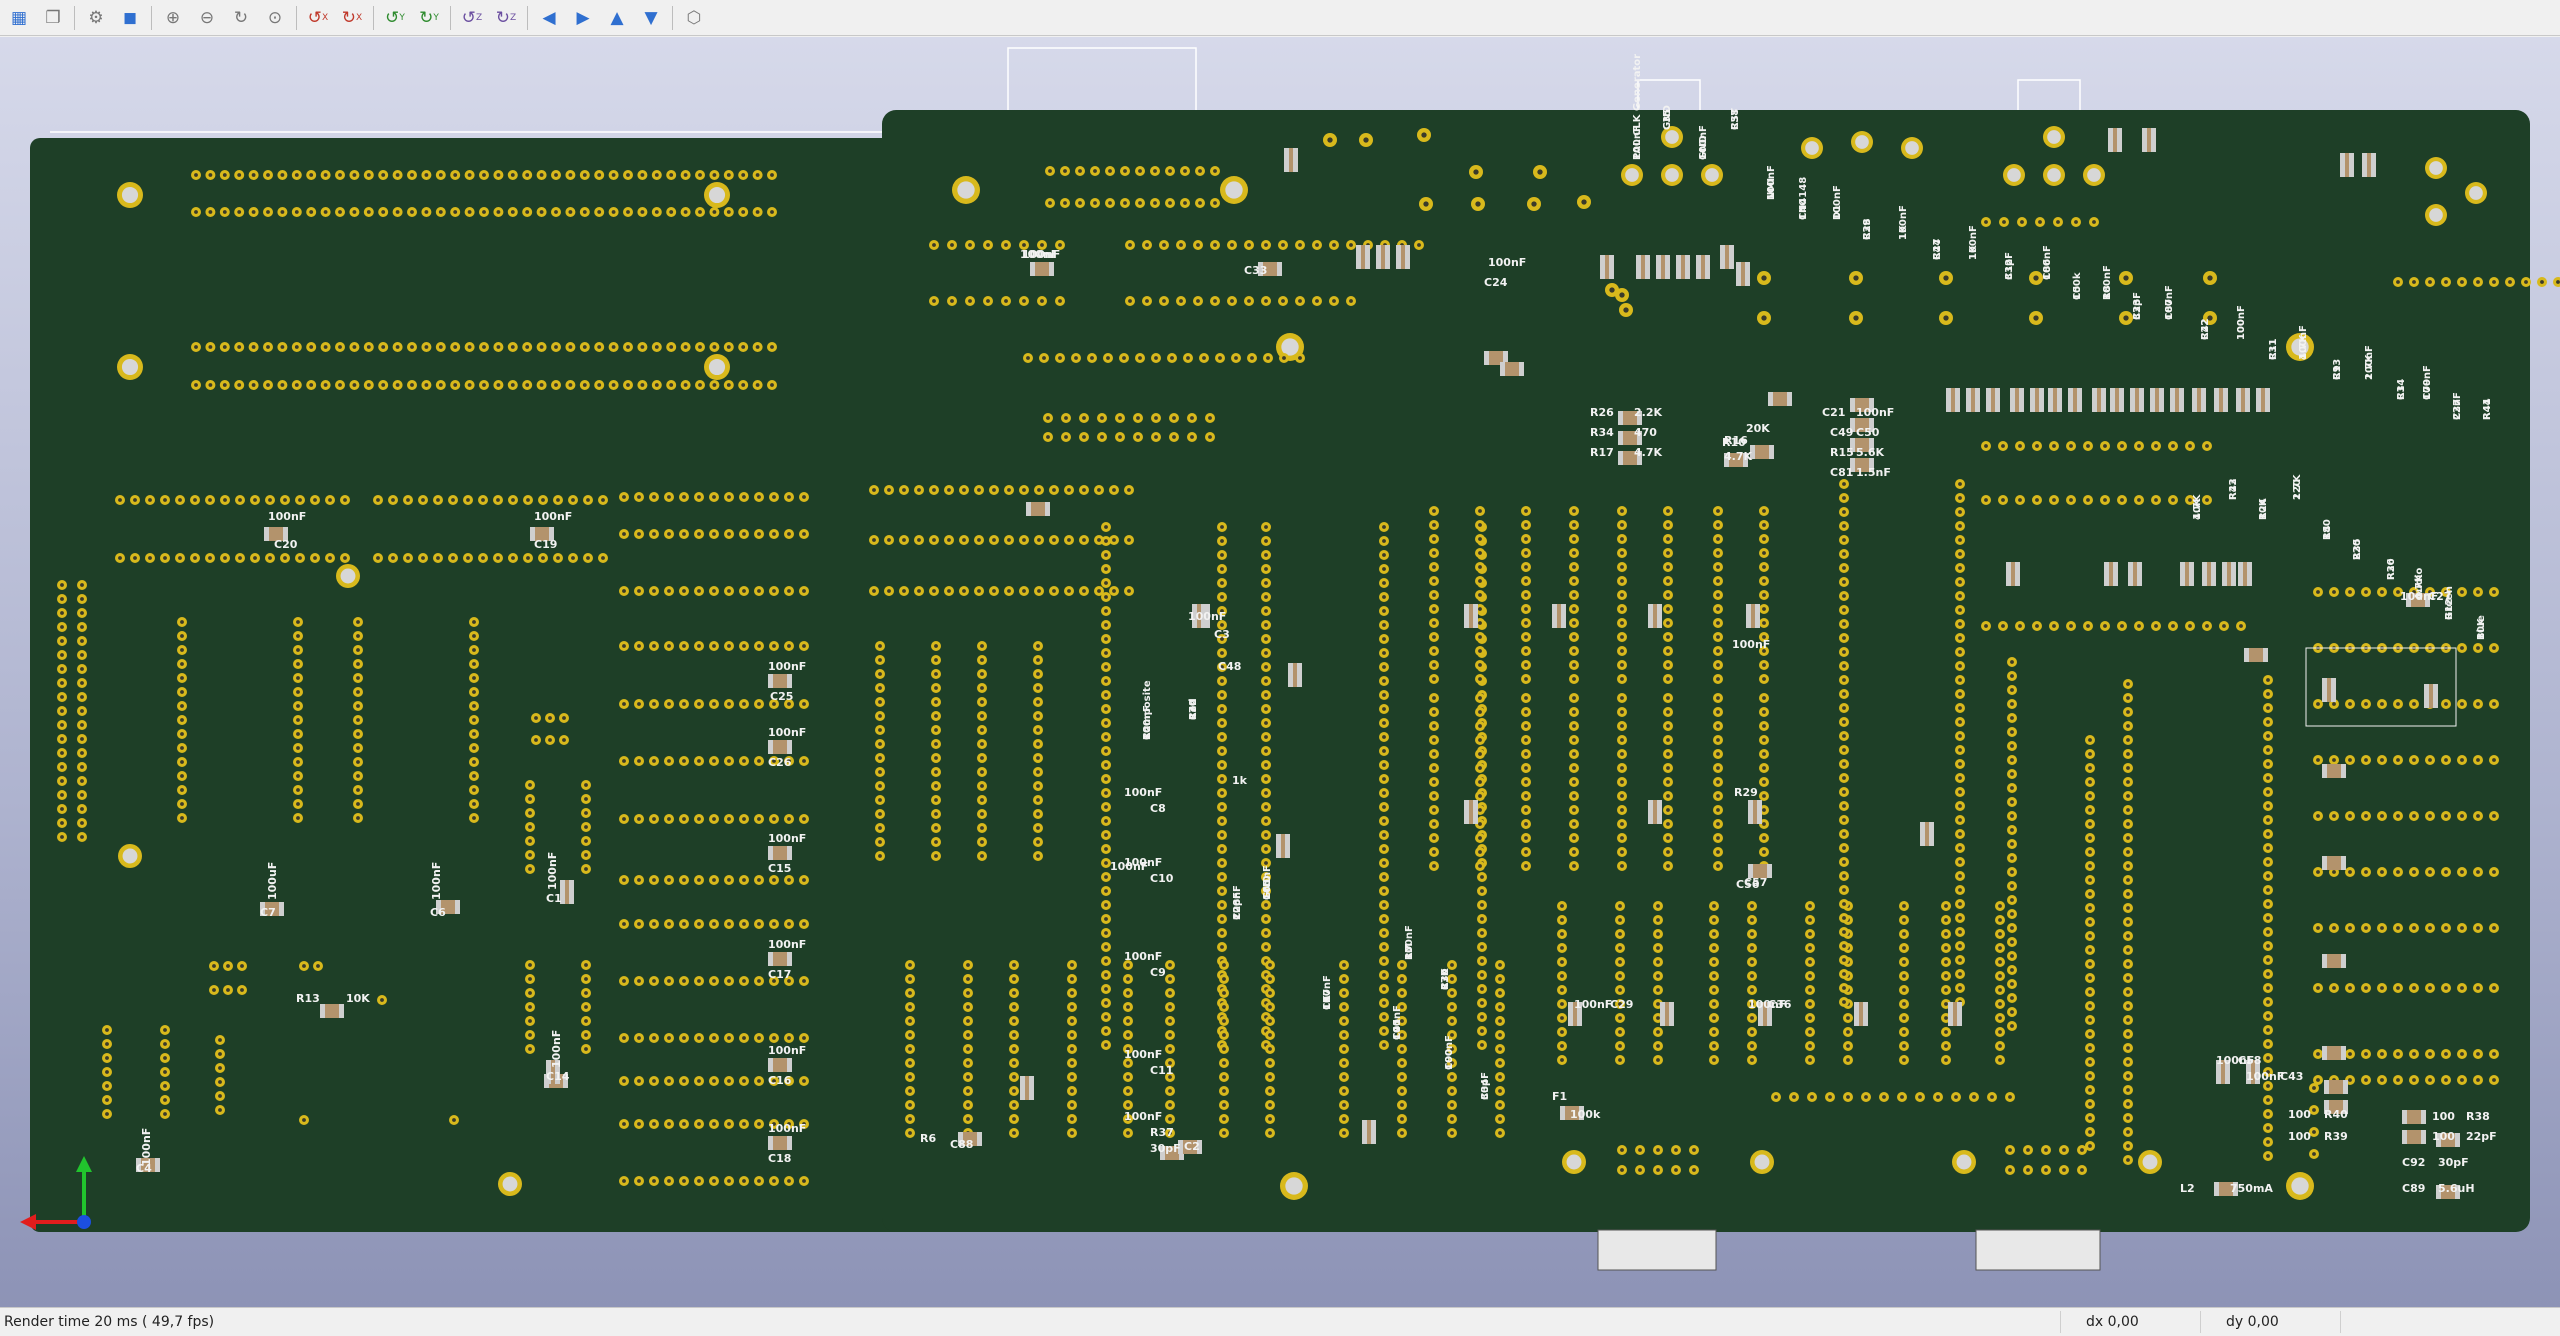 Image resolution: width=2560 pixels, height=1336 pixels. Describe the element at coordinates (2297, 486) in the screenshot. I see `silkscreen-label: 2.7K` at that location.